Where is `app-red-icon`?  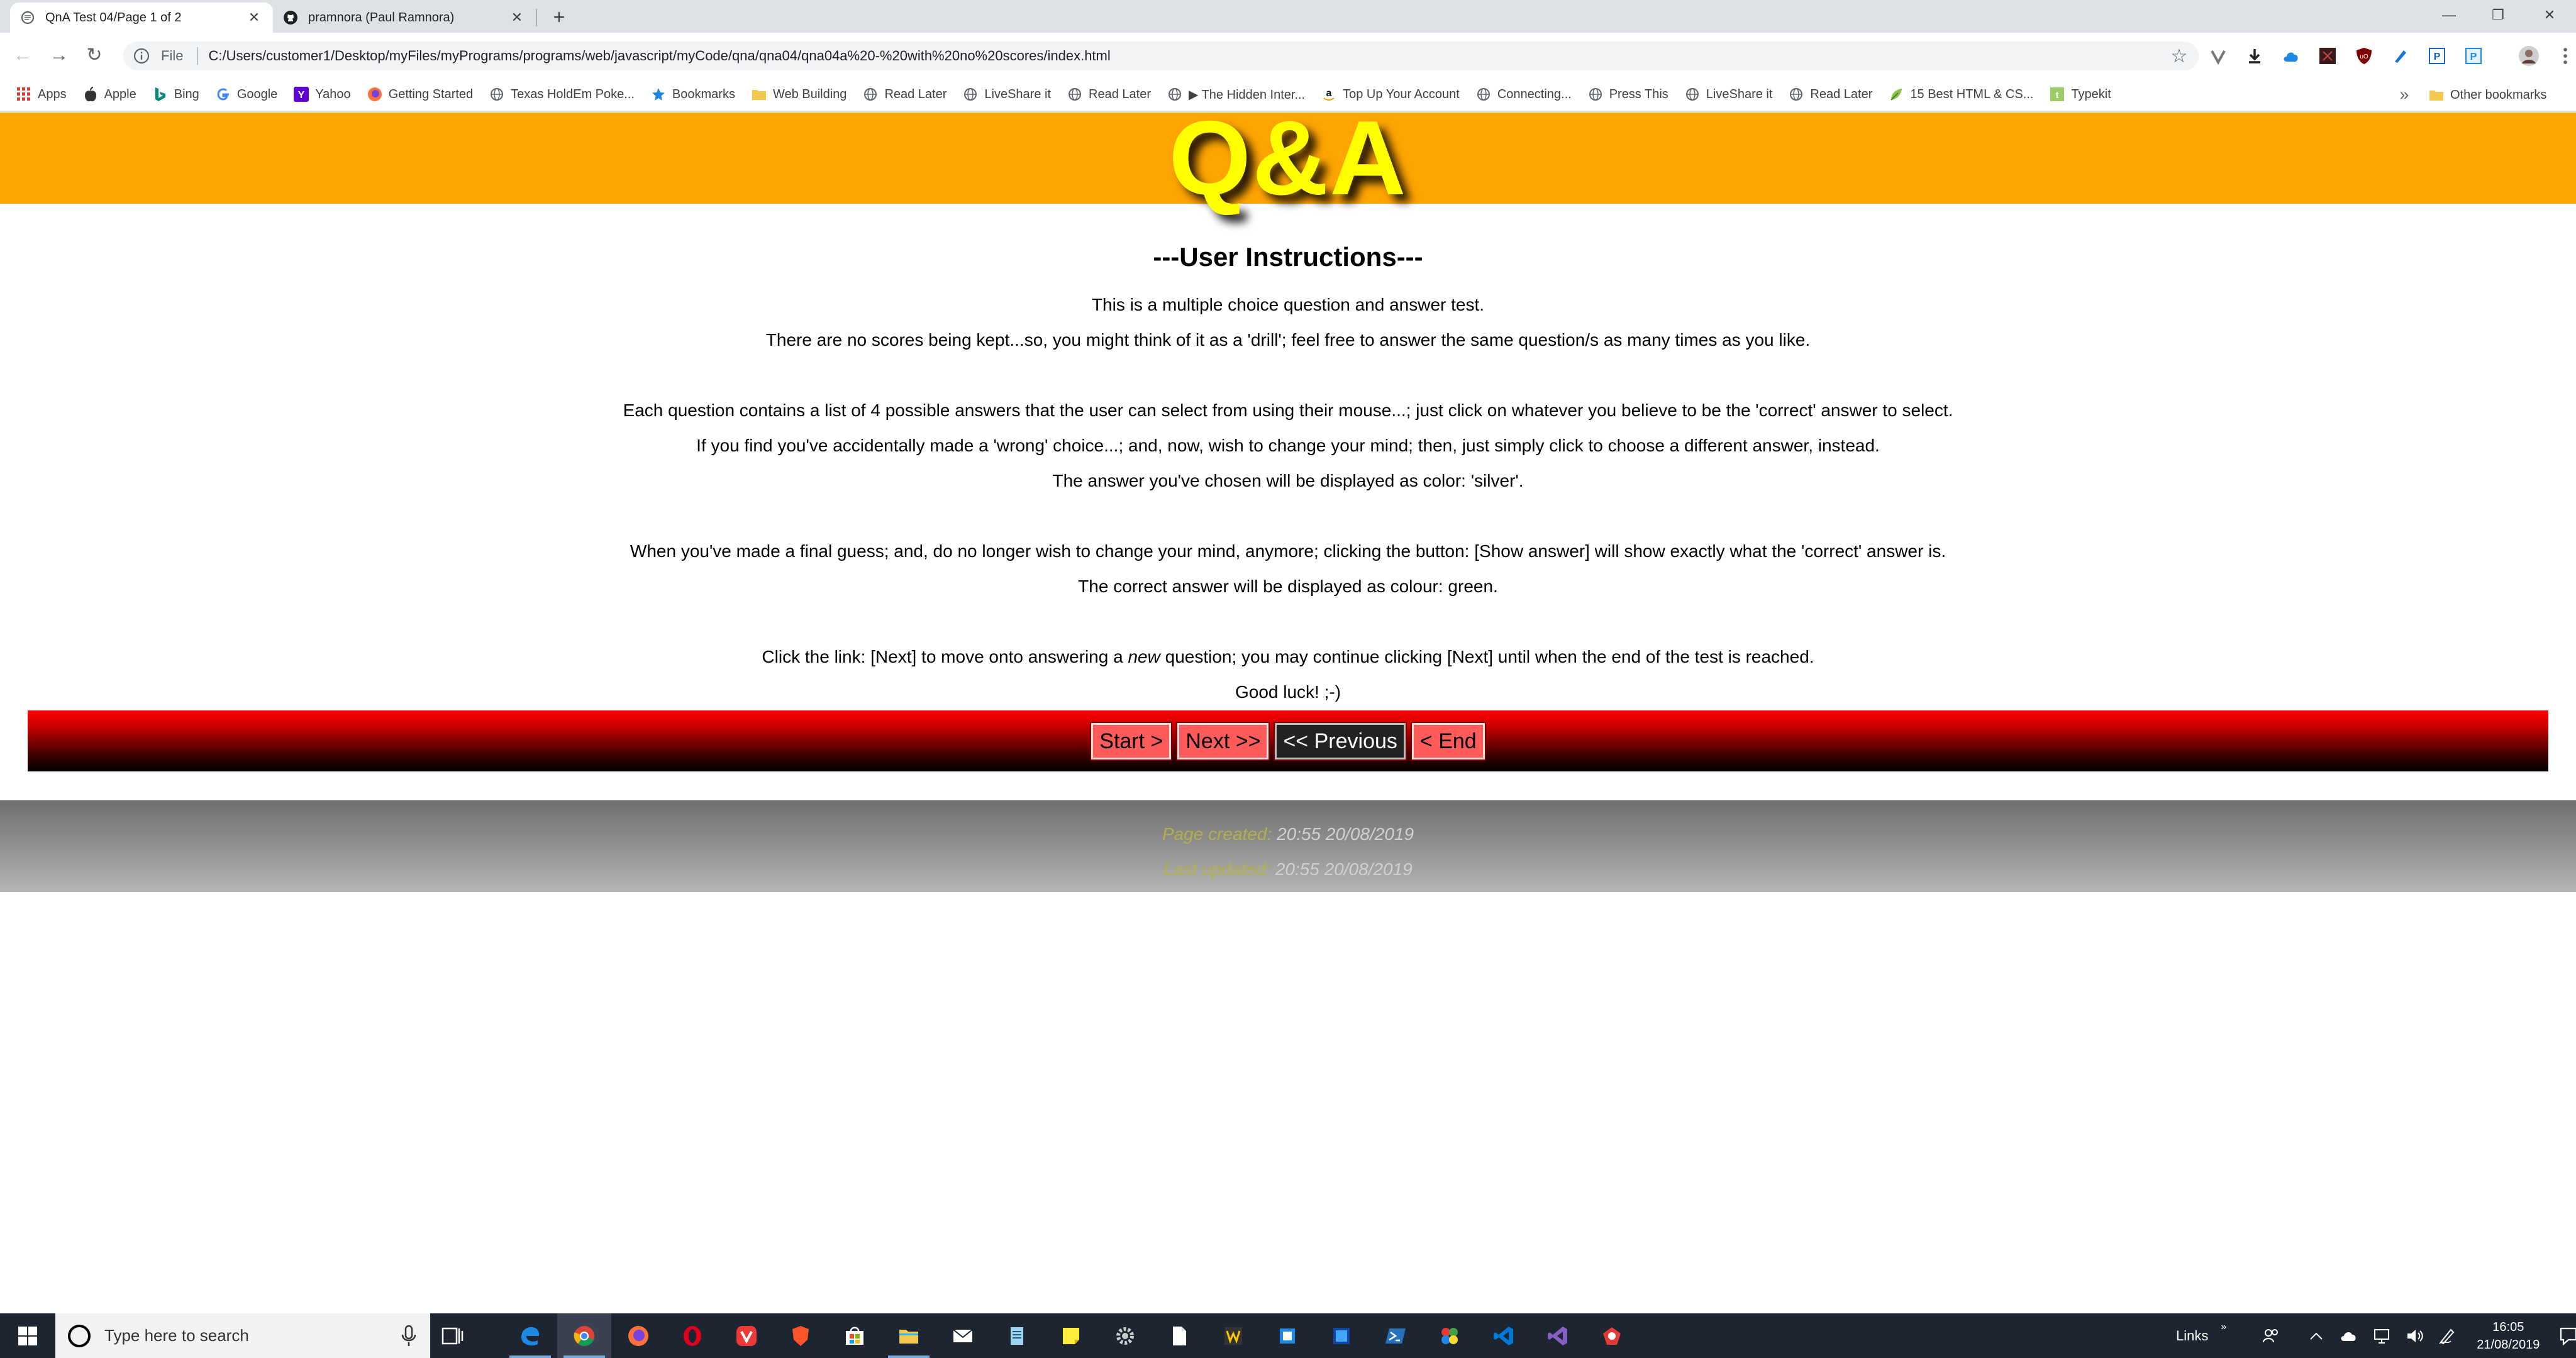
app-red-icon is located at coordinates (1612, 1335).